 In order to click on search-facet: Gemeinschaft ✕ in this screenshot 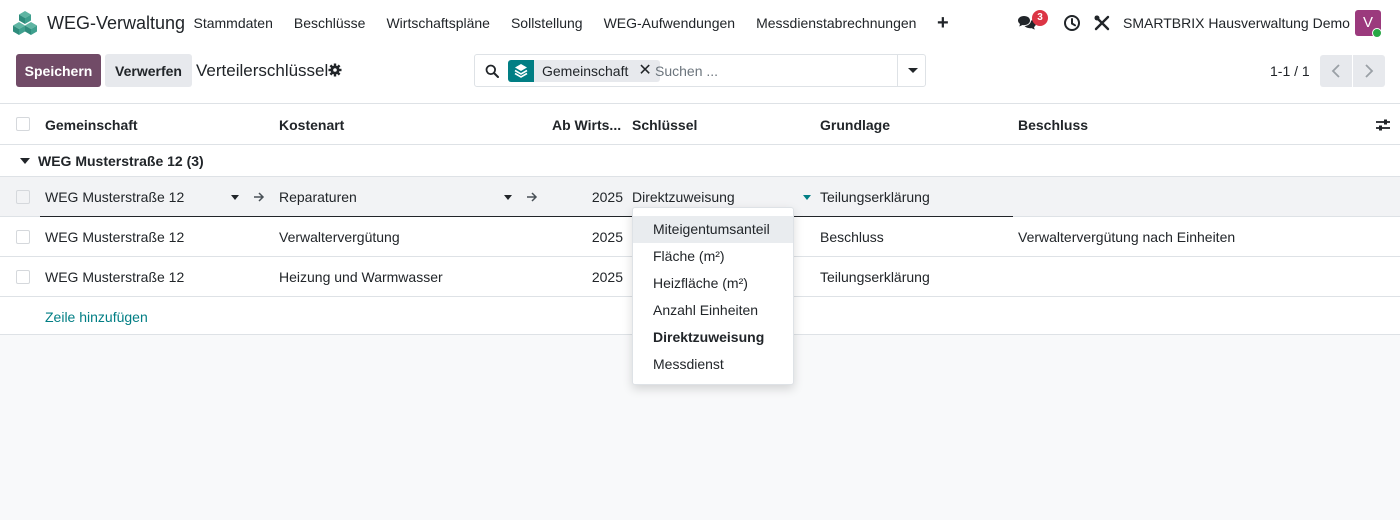, I will do `click(597, 71)`.